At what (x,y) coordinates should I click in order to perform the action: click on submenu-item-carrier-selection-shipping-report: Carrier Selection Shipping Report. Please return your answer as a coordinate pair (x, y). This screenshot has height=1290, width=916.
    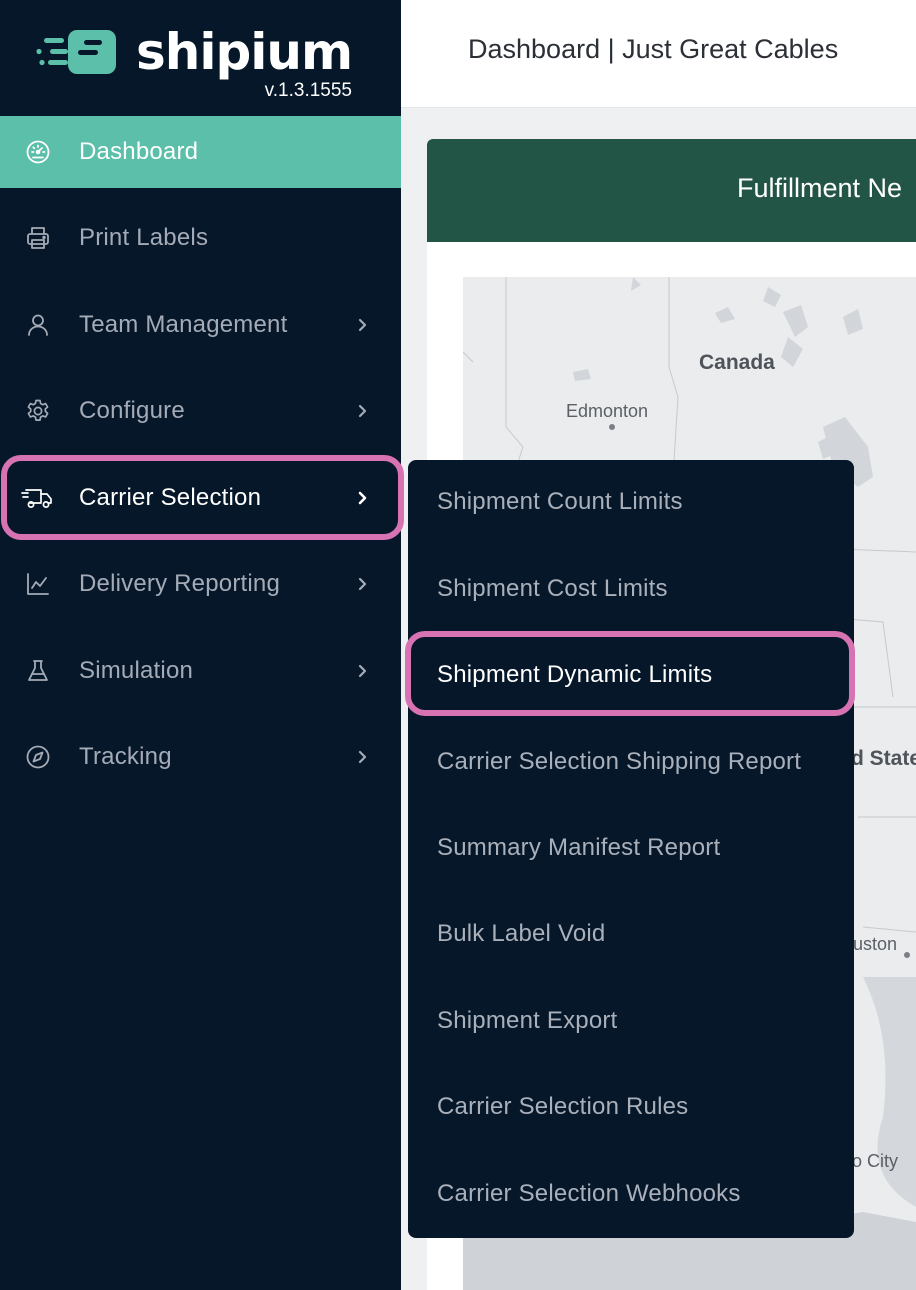
    Looking at the image, I should click on (631, 762).